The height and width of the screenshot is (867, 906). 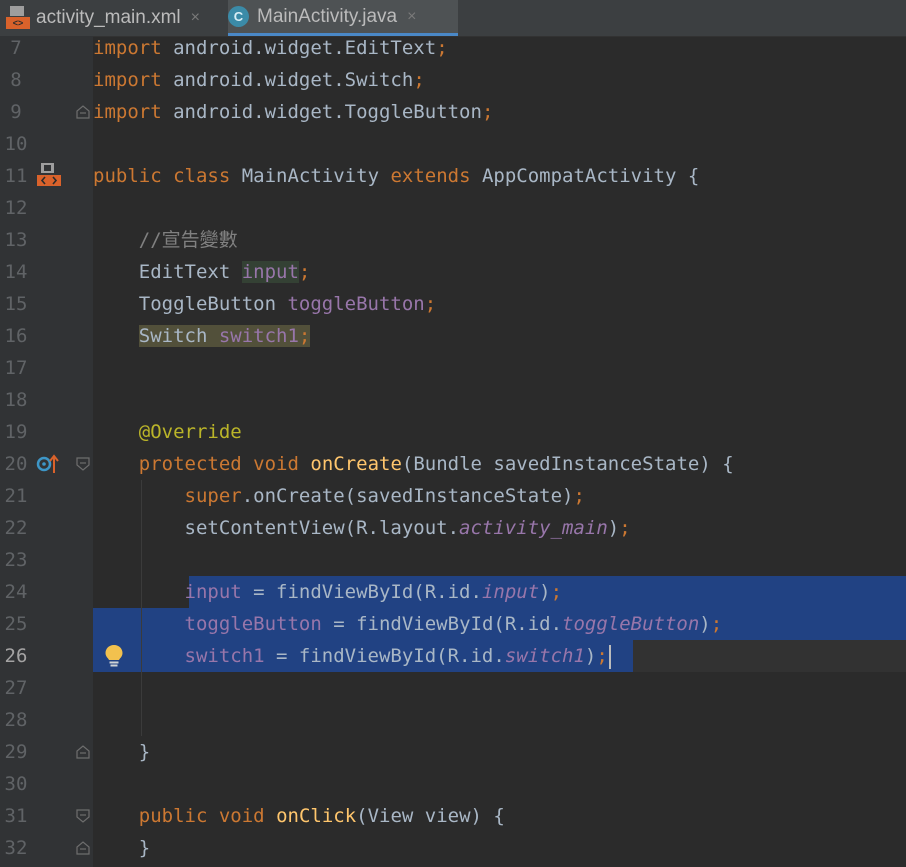 I want to click on code-line: 29 }, so click(x=453, y=752).